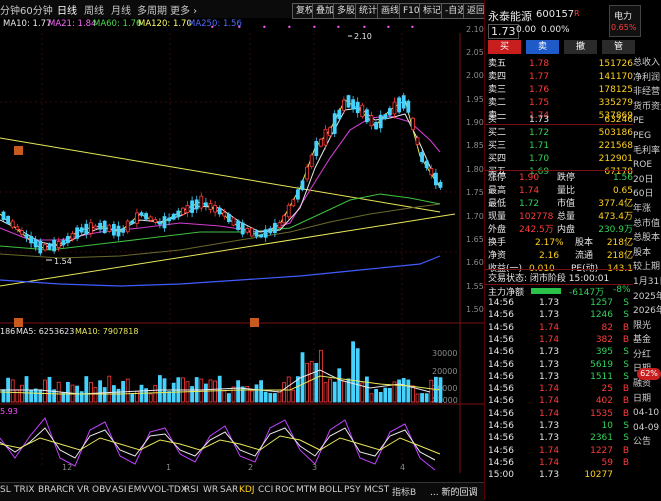 The image size is (661, 501). I want to click on stock-code: 600157, so click(555, 14).